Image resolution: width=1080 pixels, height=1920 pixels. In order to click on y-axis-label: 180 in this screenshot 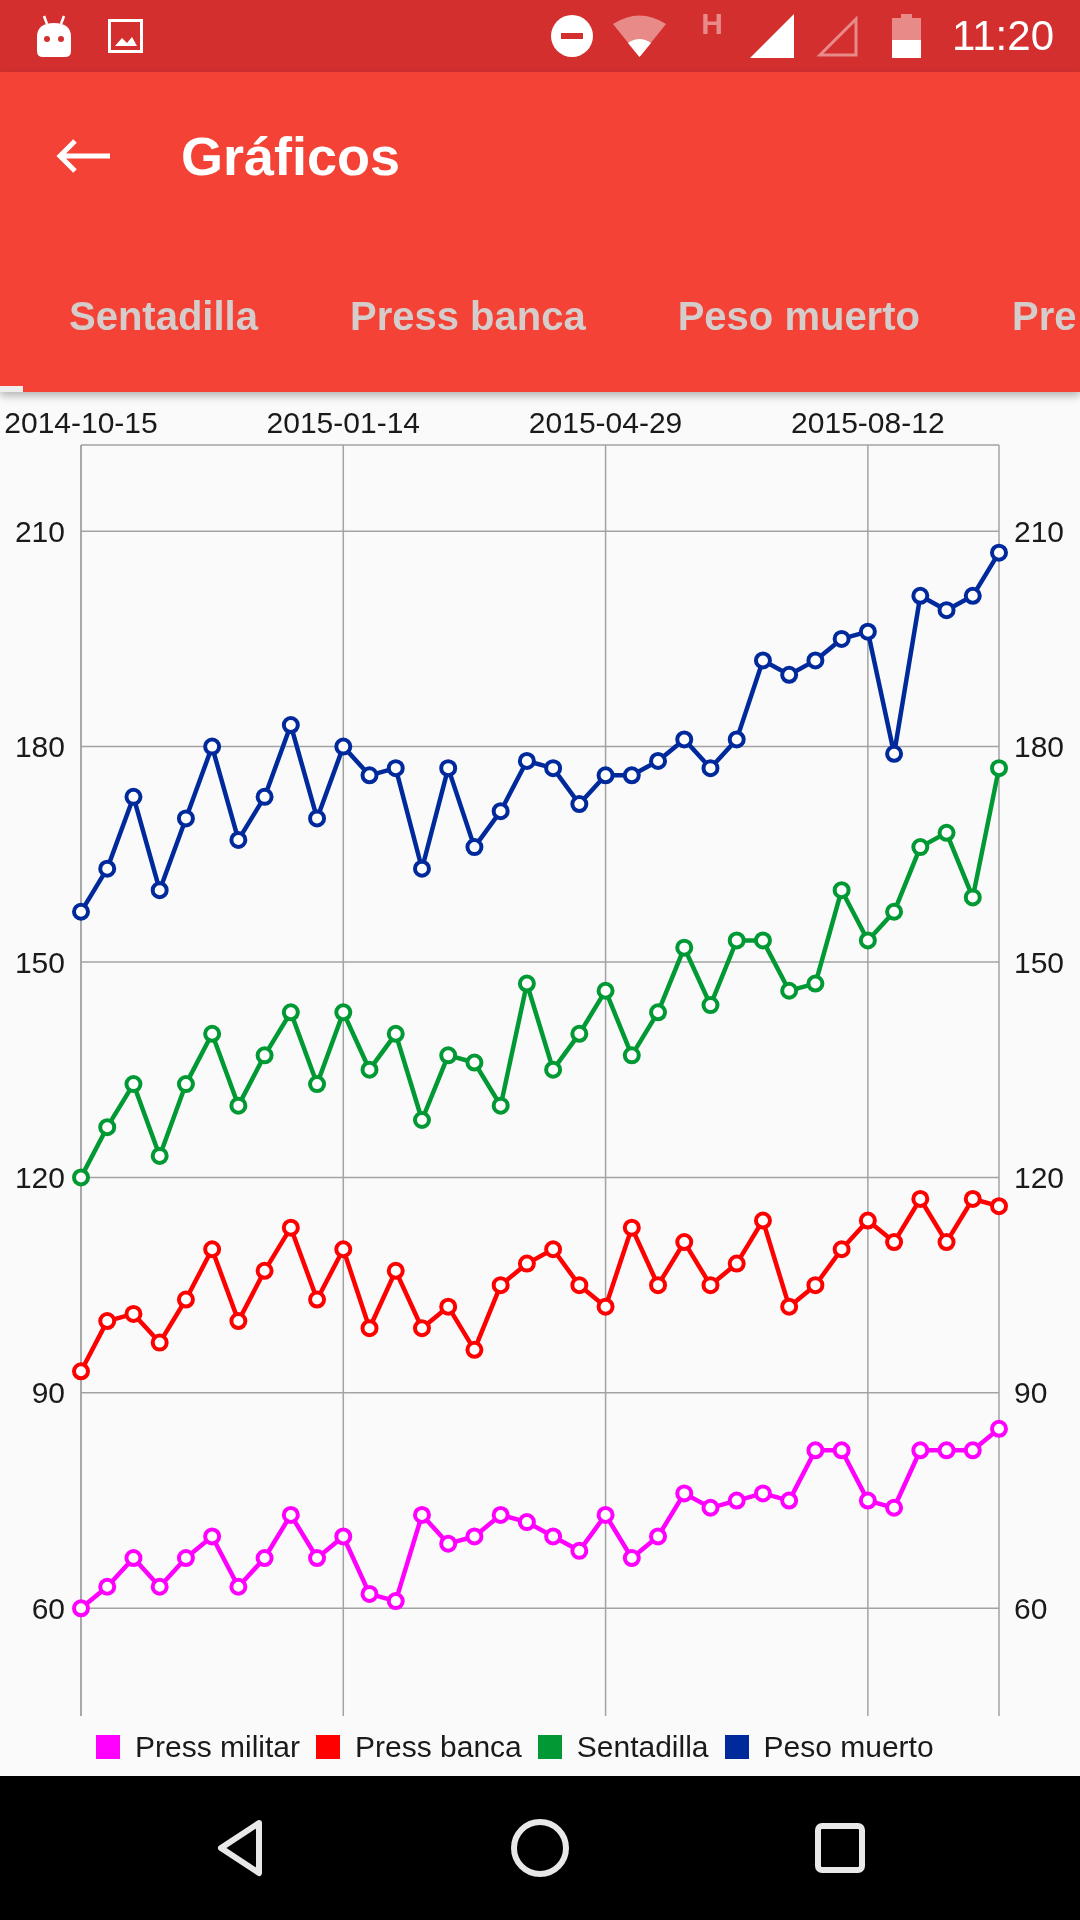, I will do `click(1039, 747)`.